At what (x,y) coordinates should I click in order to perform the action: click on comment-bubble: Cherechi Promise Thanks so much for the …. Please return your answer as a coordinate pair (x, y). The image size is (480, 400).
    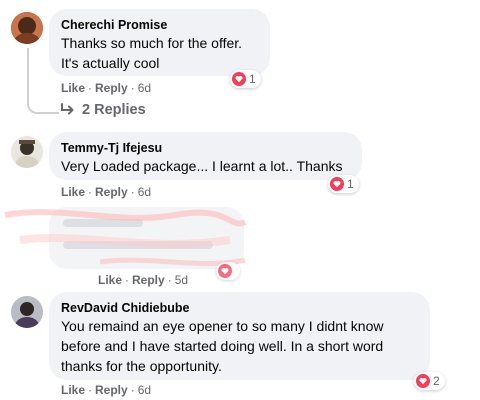
    Looking at the image, I should click on (159, 42).